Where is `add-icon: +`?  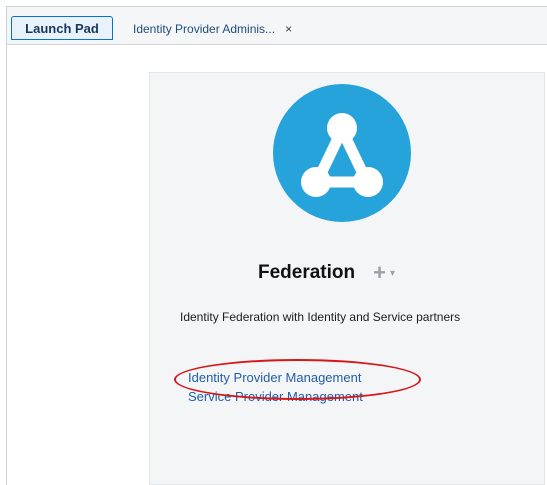
add-icon: + is located at coordinates (379, 273).